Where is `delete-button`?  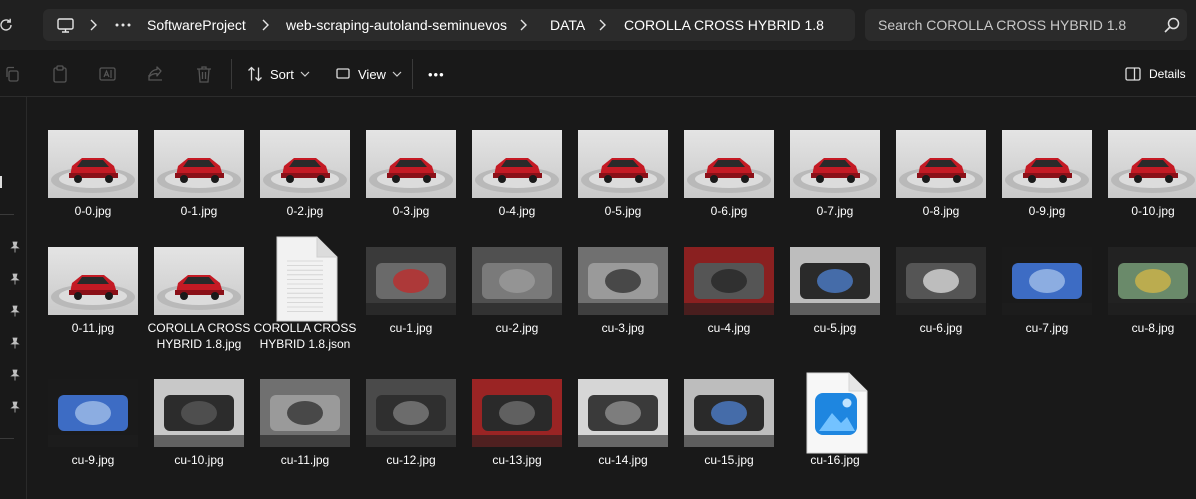
delete-button is located at coordinates (204, 74).